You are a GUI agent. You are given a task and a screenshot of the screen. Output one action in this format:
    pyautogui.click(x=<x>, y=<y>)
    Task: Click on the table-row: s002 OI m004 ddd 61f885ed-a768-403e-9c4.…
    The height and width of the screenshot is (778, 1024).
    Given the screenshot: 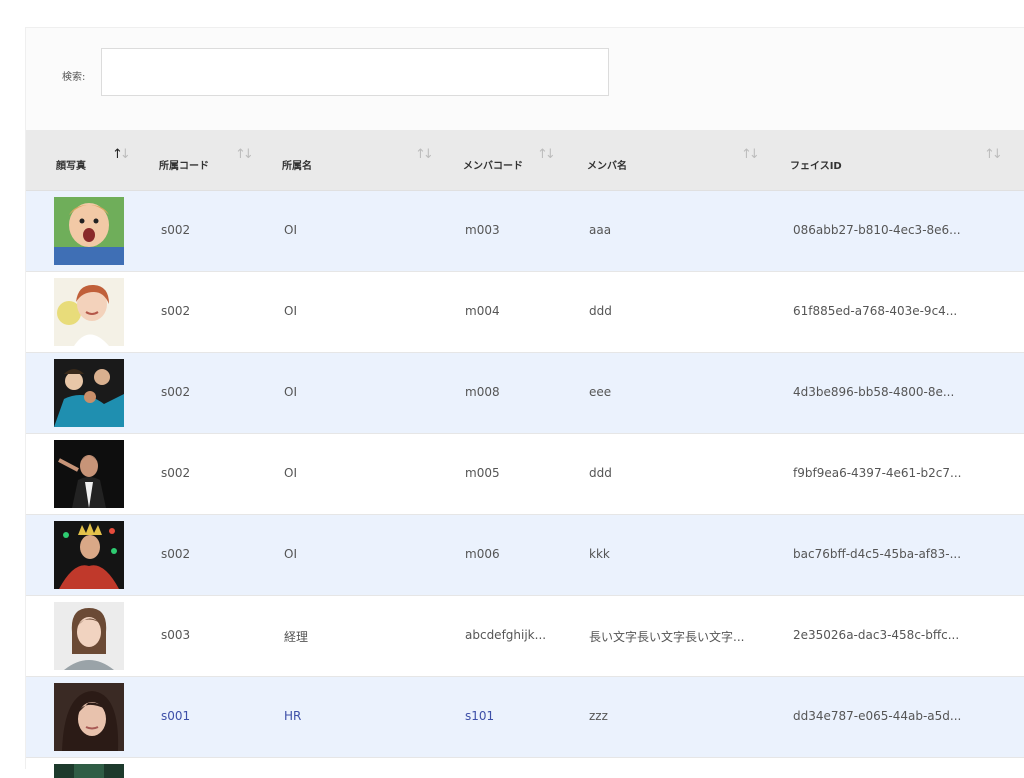 What is the action you would take?
    pyautogui.click(x=525, y=312)
    